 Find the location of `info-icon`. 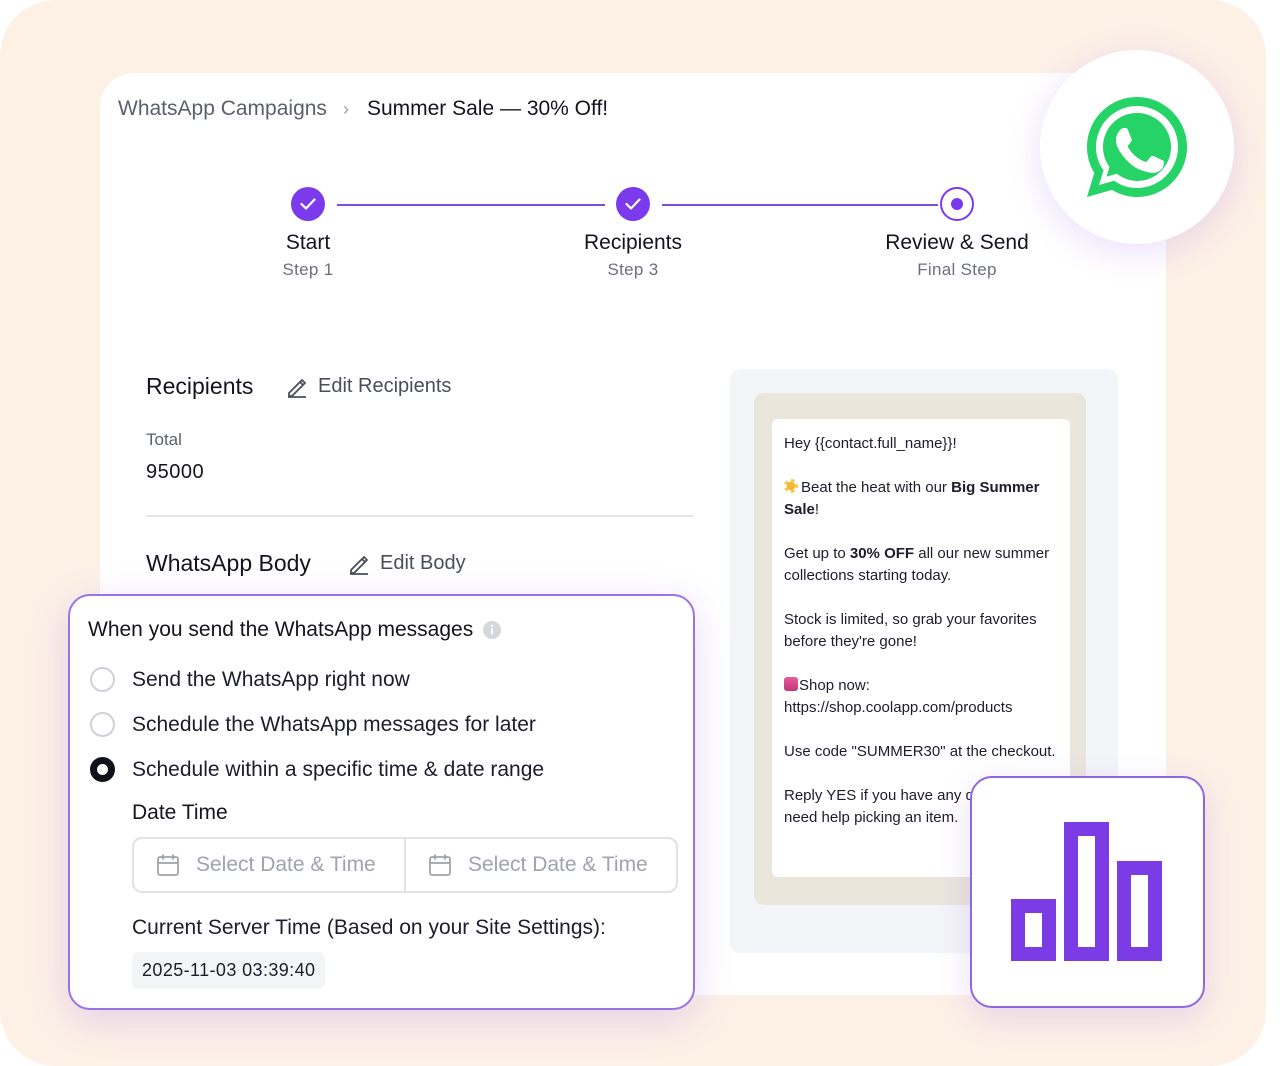

info-icon is located at coordinates (492, 630).